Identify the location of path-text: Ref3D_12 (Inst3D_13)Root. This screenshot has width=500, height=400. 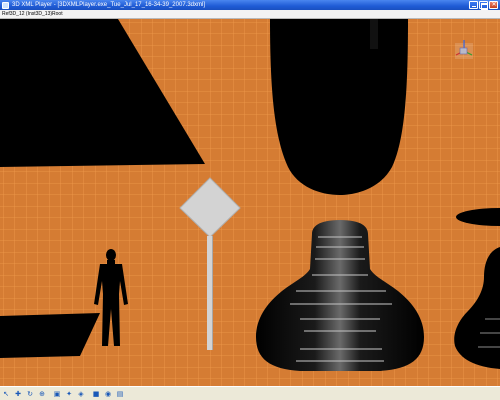
(32, 14).